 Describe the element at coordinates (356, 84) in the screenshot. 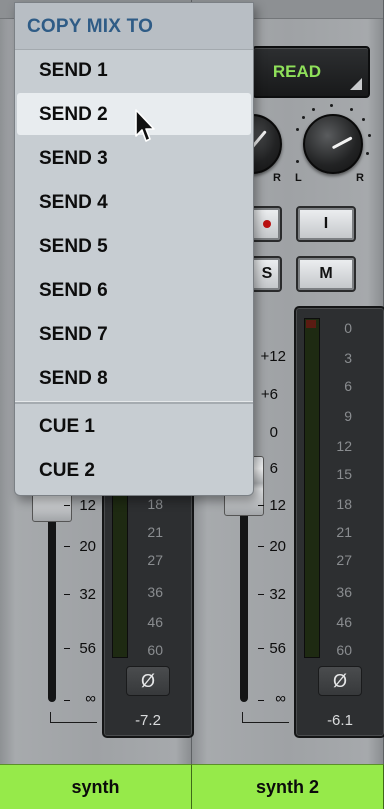

I see `dropdown-arrow-icon` at that location.